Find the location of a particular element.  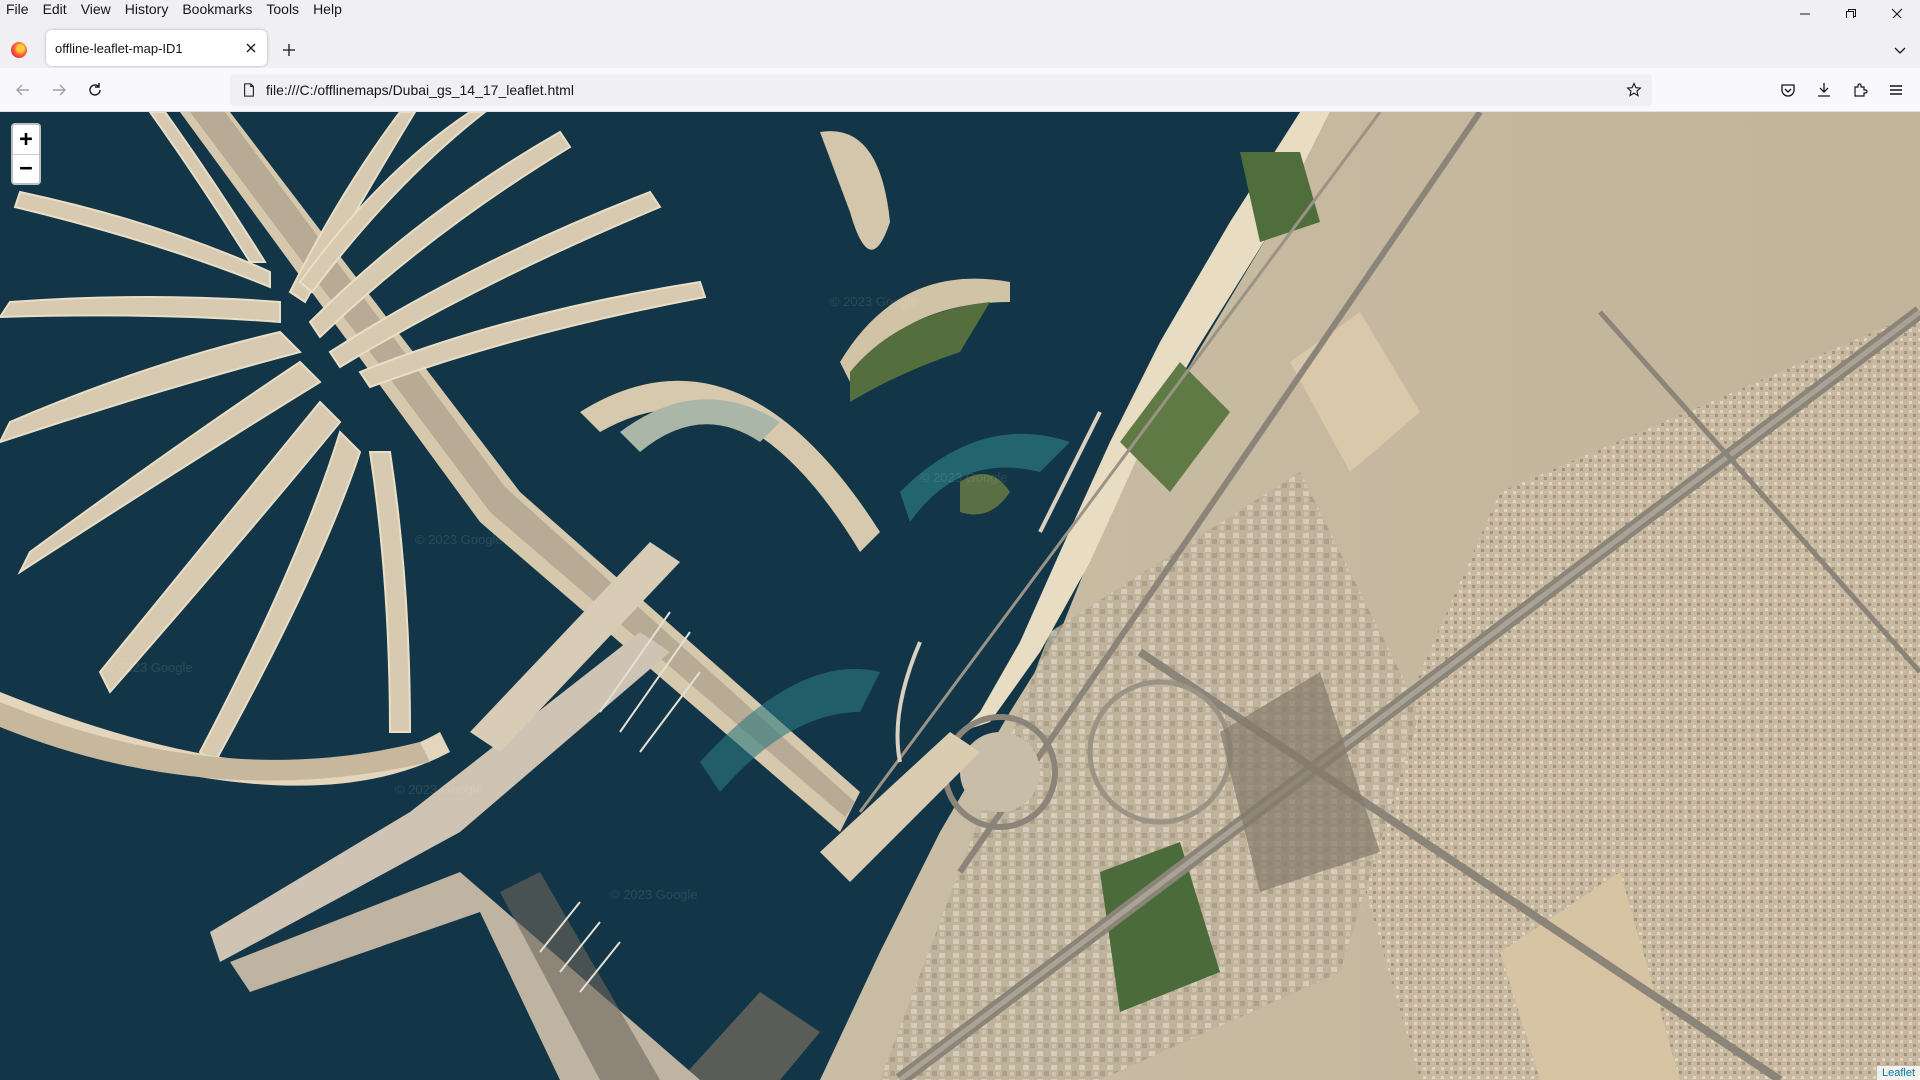

forward-button is located at coordinates (59, 90).